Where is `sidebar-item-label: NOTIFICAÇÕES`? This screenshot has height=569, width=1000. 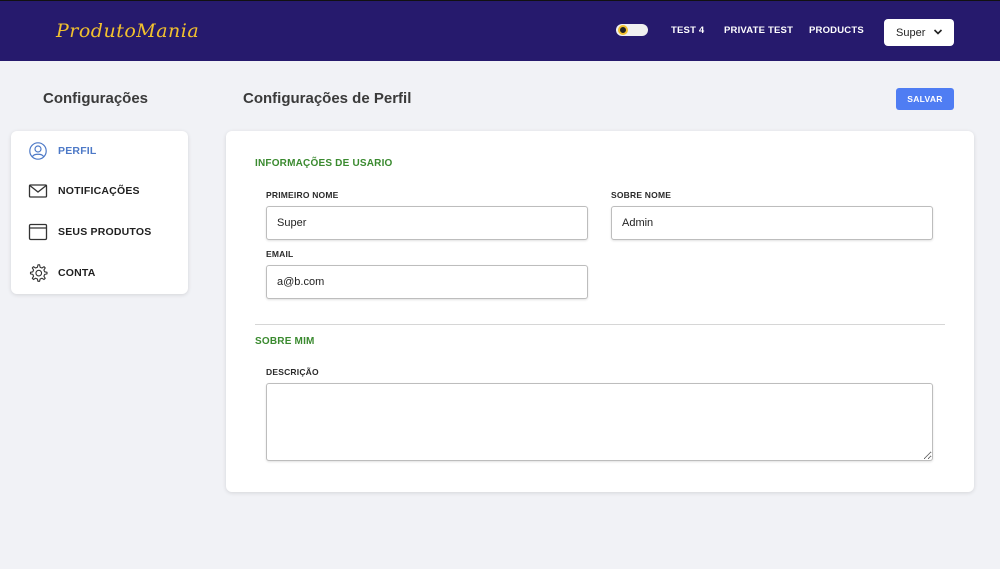
sidebar-item-label: NOTIFICAÇÕES is located at coordinates (99, 191).